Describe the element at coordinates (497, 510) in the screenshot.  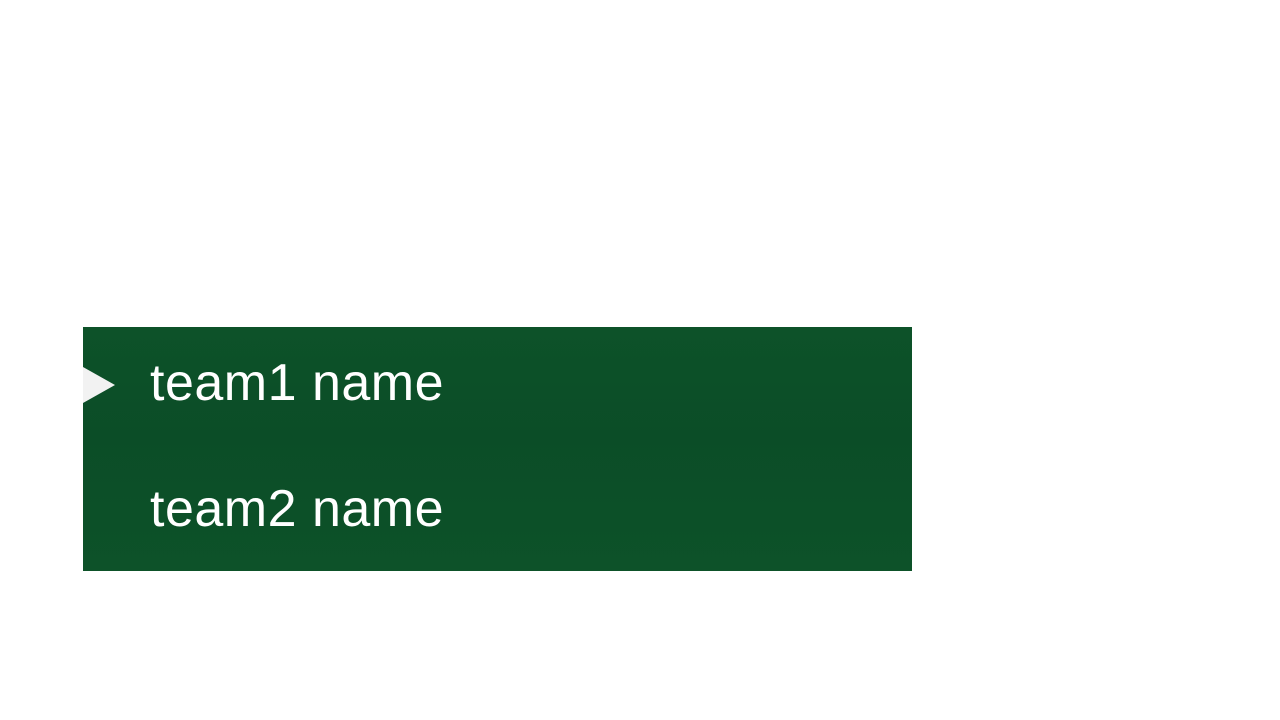
I see `team-row-2: team2 name` at that location.